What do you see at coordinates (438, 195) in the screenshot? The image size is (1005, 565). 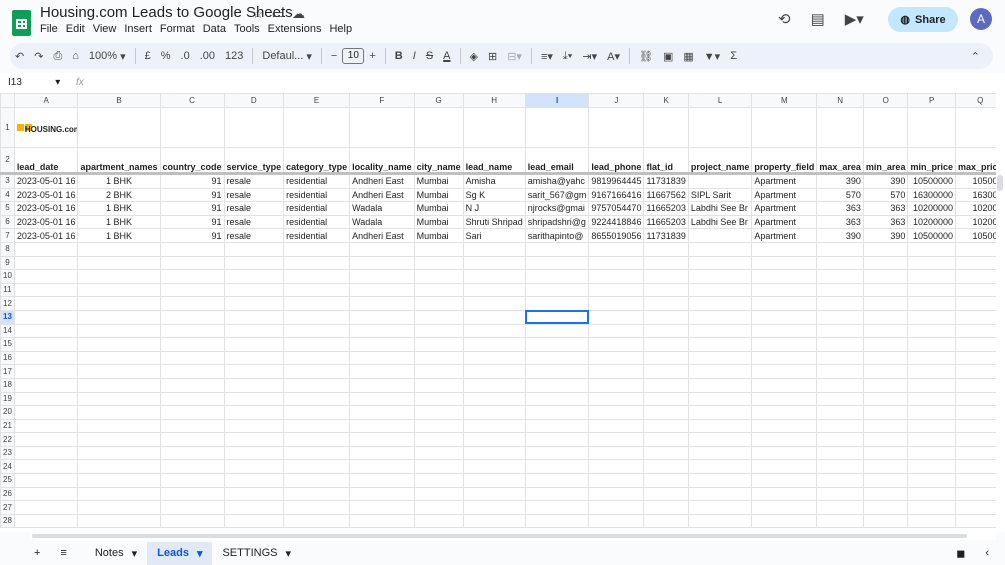 I see `cell: Mumbai` at bounding box center [438, 195].